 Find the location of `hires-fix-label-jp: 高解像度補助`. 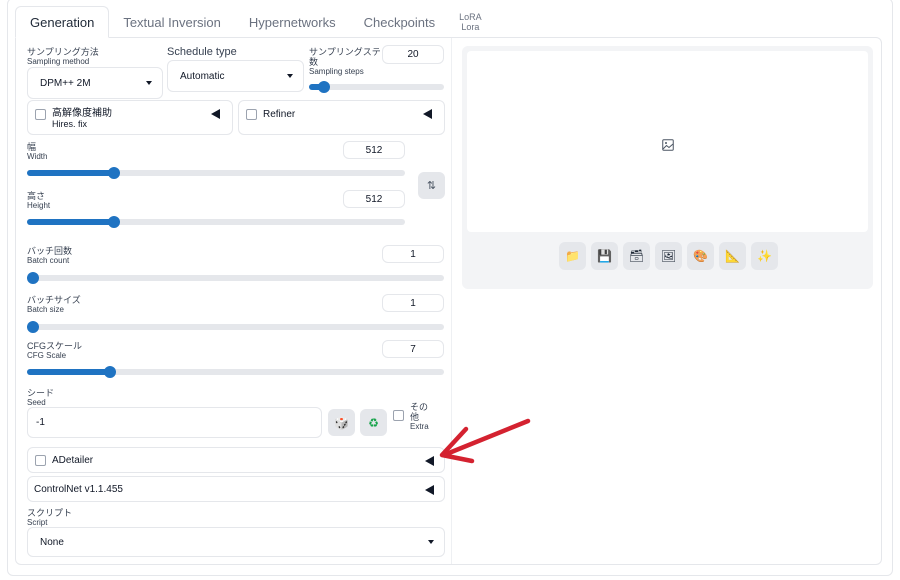

hires-fix-label-jp: 高解像度補助 is located at coordinates (82, 113).